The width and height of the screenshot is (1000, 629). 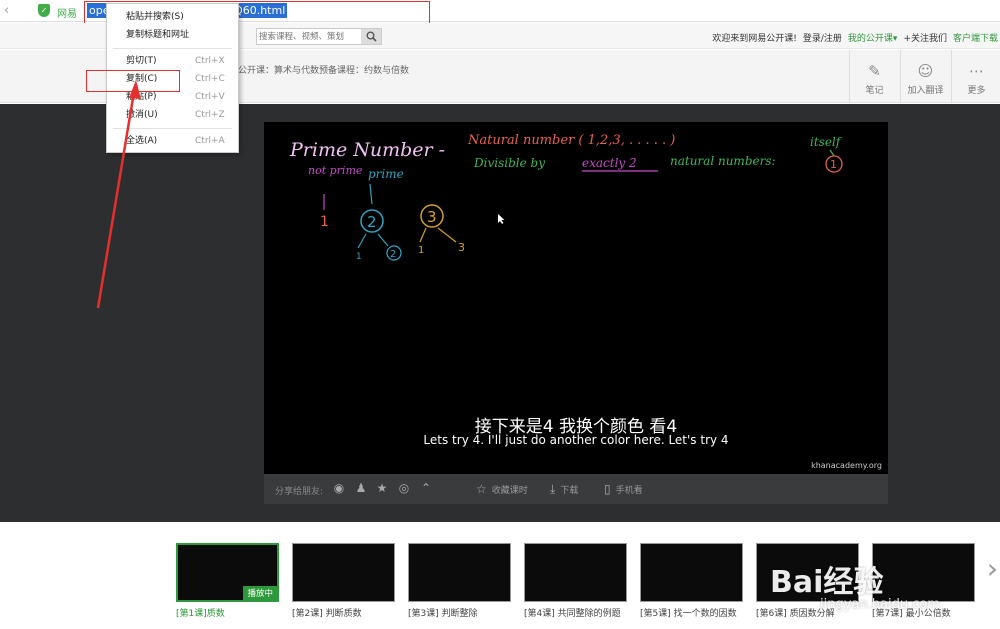 I want to click on menu-item-label: 撤消(U), so click(x=142, y=115).